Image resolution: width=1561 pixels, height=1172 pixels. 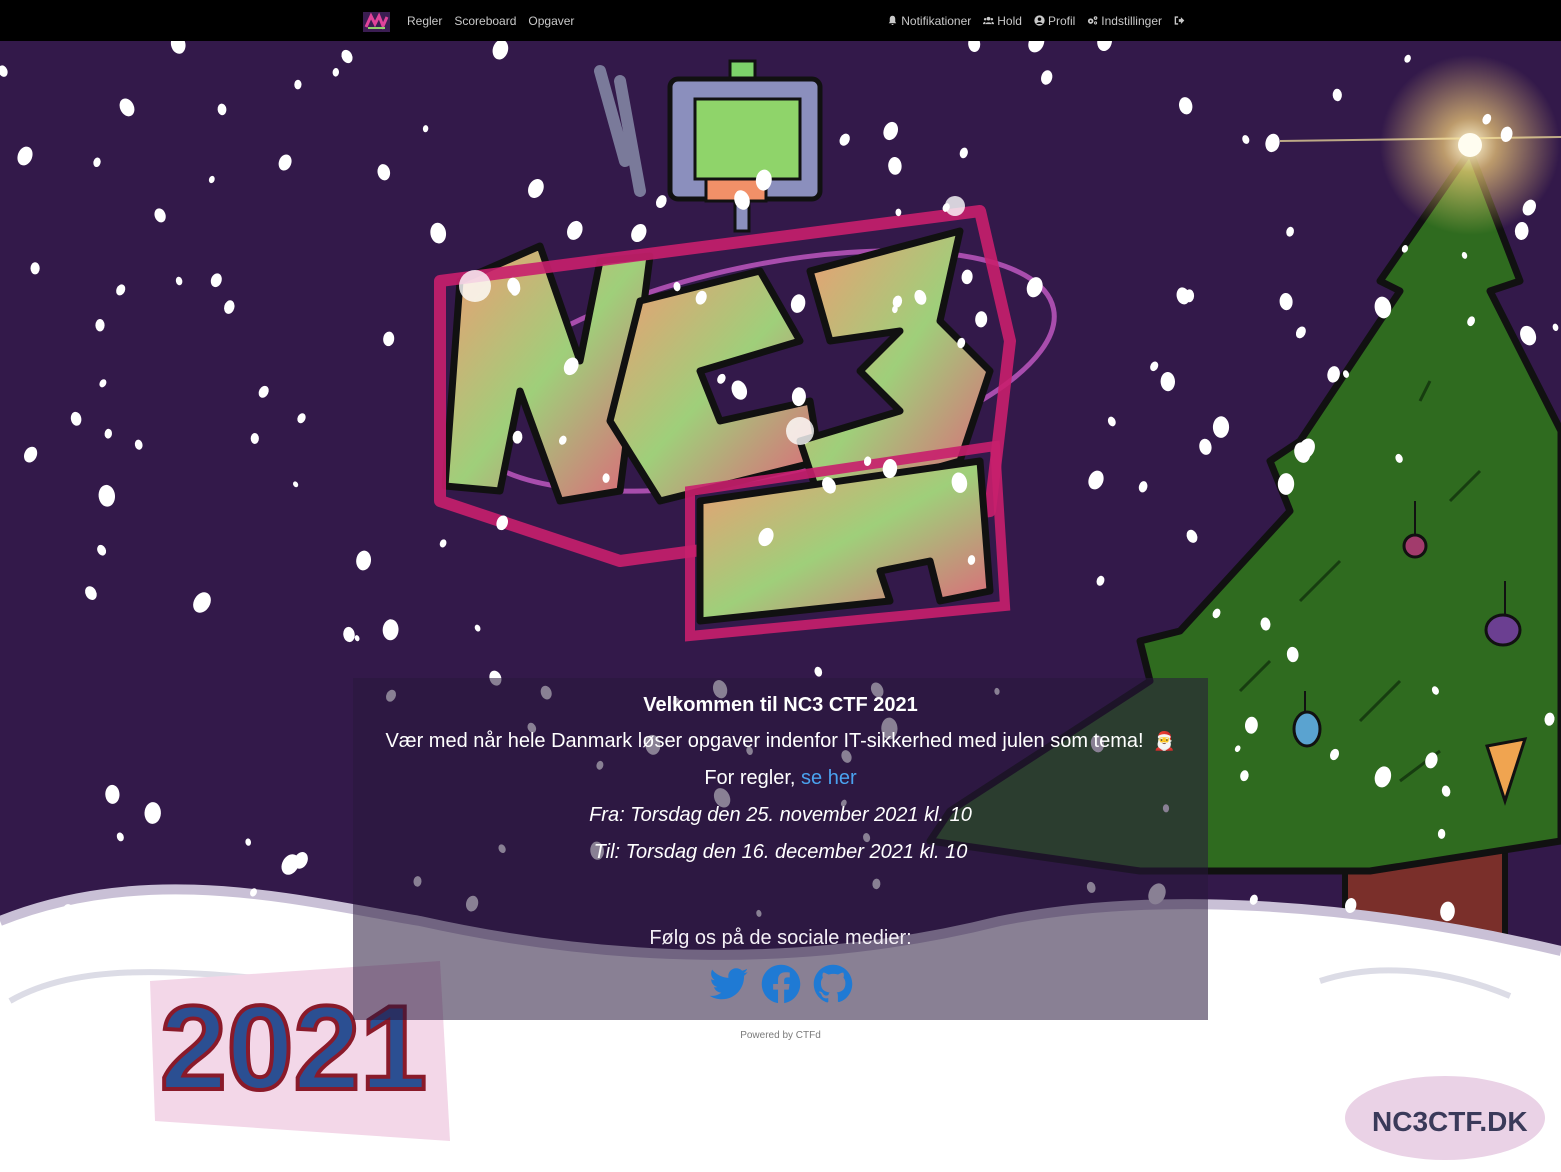 What do you see at coordinates (753, 778) in the screenshot?
I see `rules-prefix: For regler,` at bounding box center [753, 778].